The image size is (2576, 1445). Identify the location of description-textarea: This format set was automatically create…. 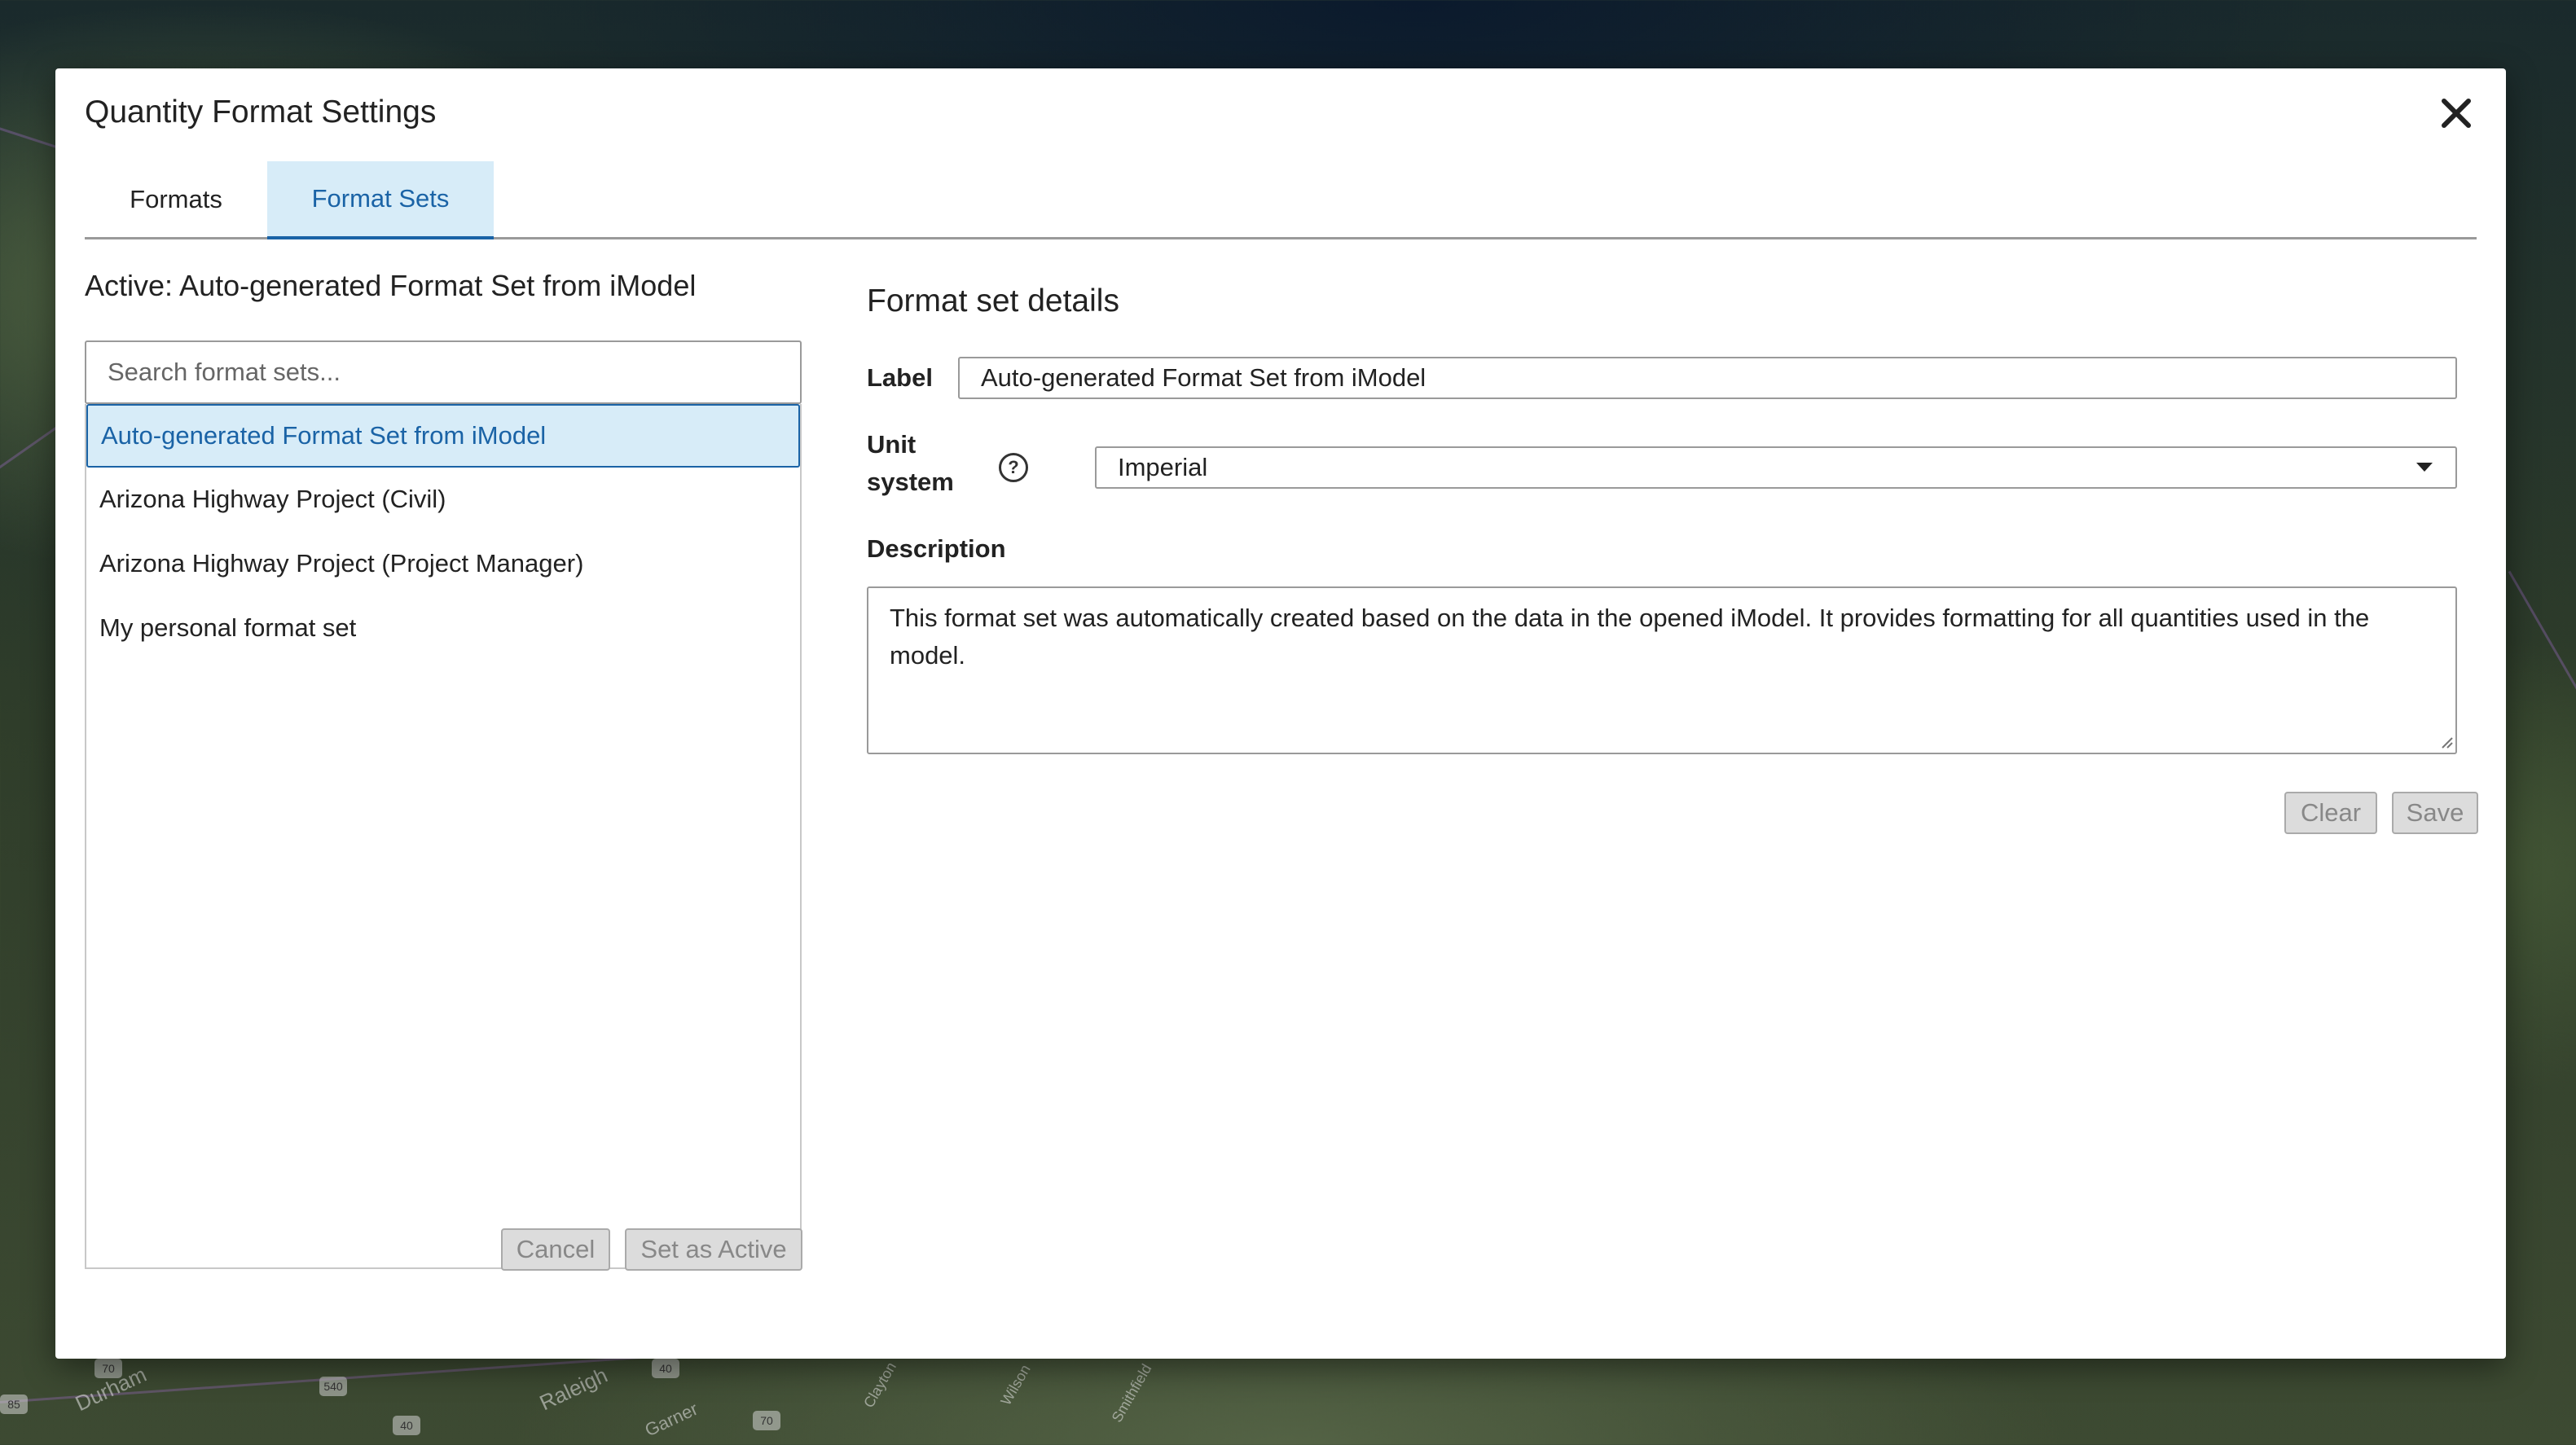
(1662, 670).